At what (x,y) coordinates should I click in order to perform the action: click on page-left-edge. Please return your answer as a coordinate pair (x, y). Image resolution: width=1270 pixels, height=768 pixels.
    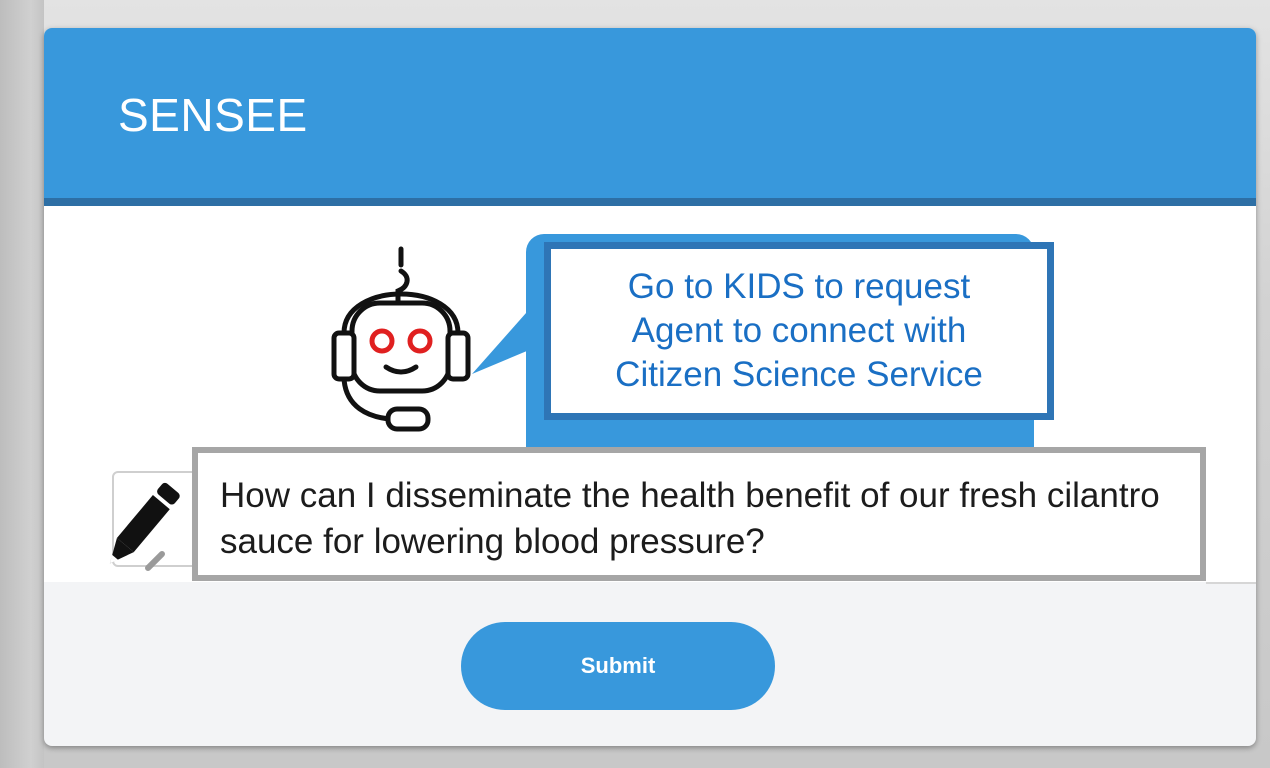
    Looking at the image, I should click on (22, 384).